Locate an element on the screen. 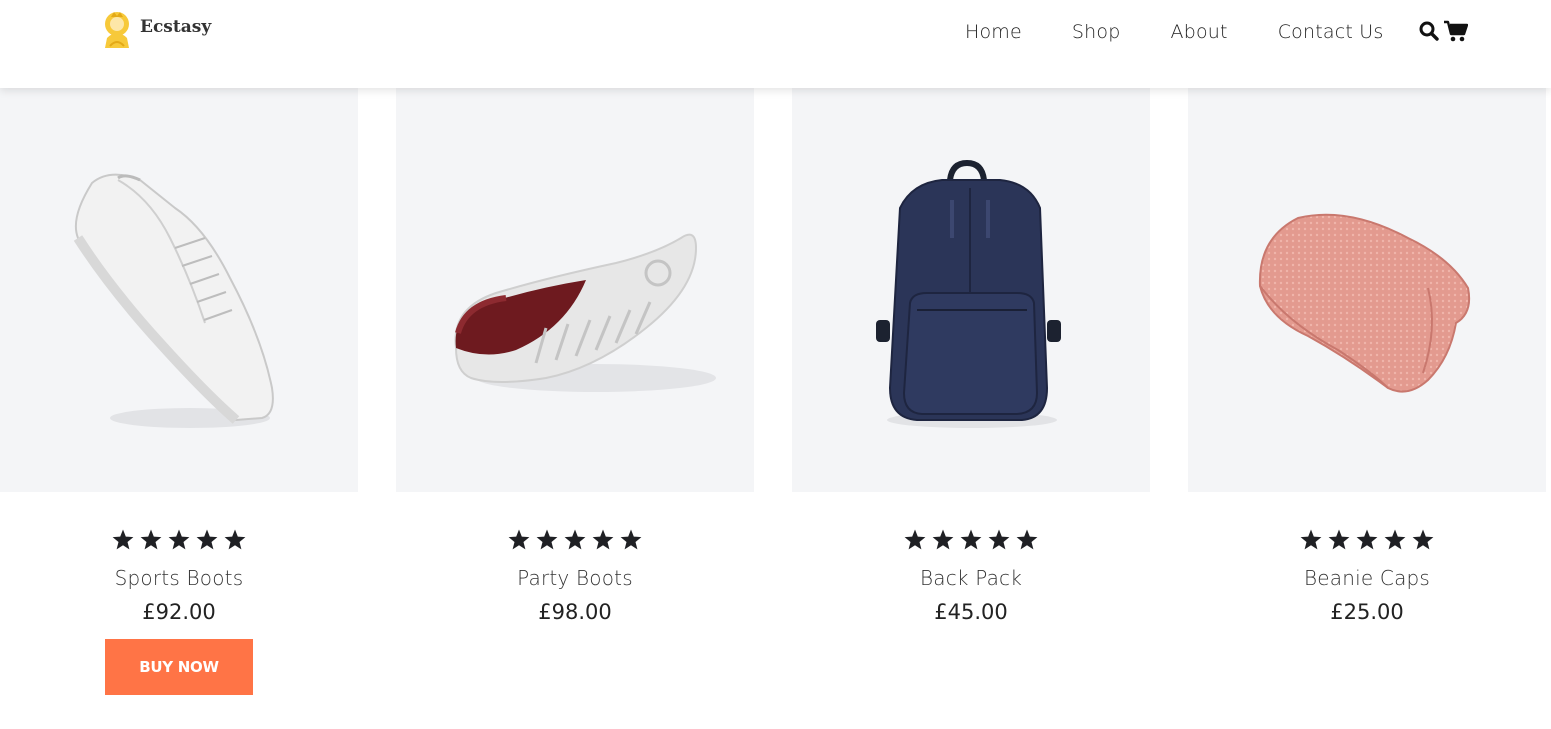 This screenshot has width=1551, height=729. product-name: Sports Boots is located at coordinates (179, 578).